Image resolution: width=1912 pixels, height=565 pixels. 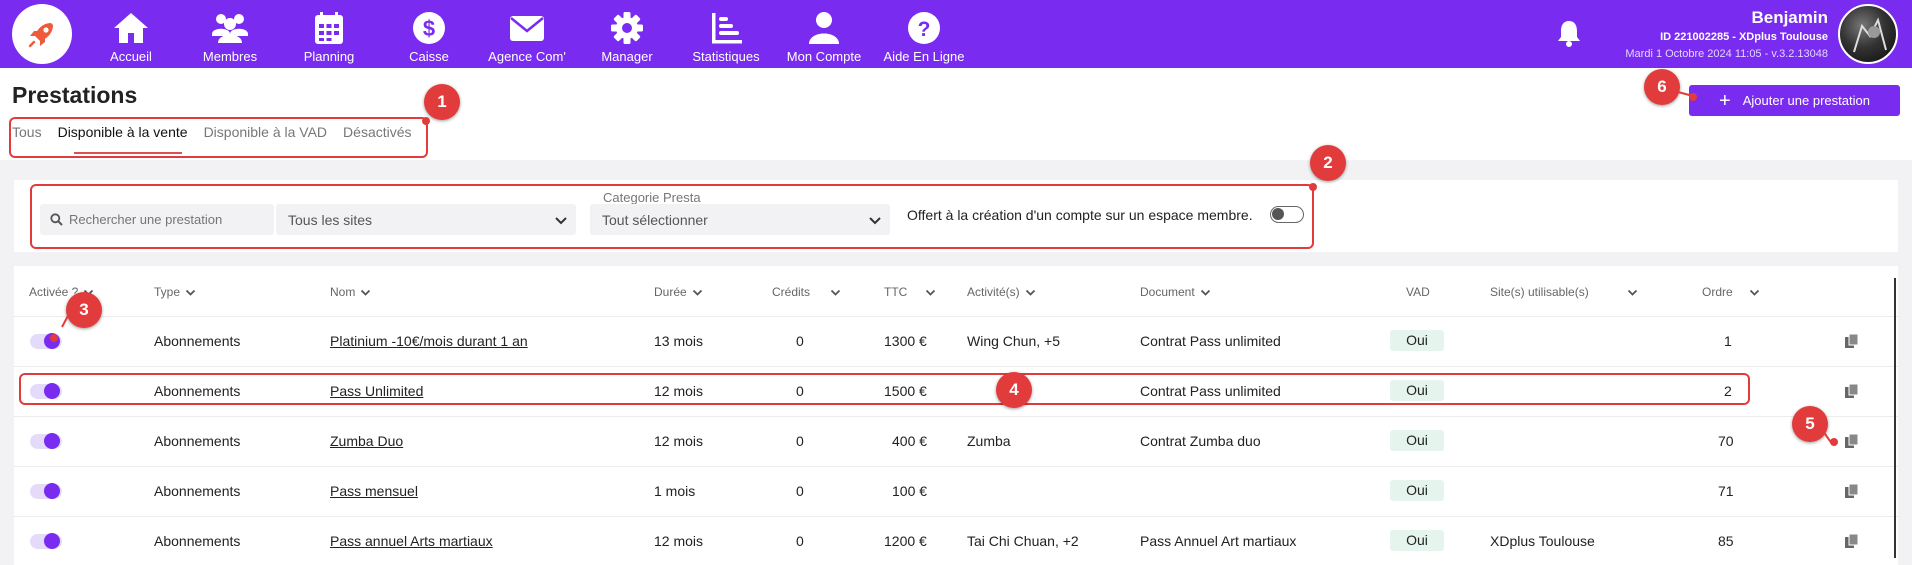 I want to click on nav-label: Accueil, so click(x=131, y=56).